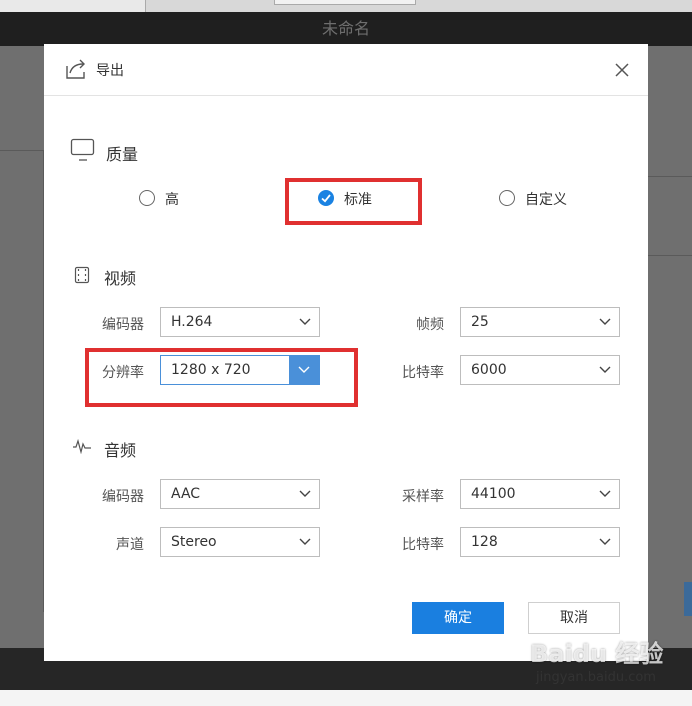  Describe the element at coordinates (540, 370) in the screenshot. I see `video-bitrate-select: 6000` at that location.